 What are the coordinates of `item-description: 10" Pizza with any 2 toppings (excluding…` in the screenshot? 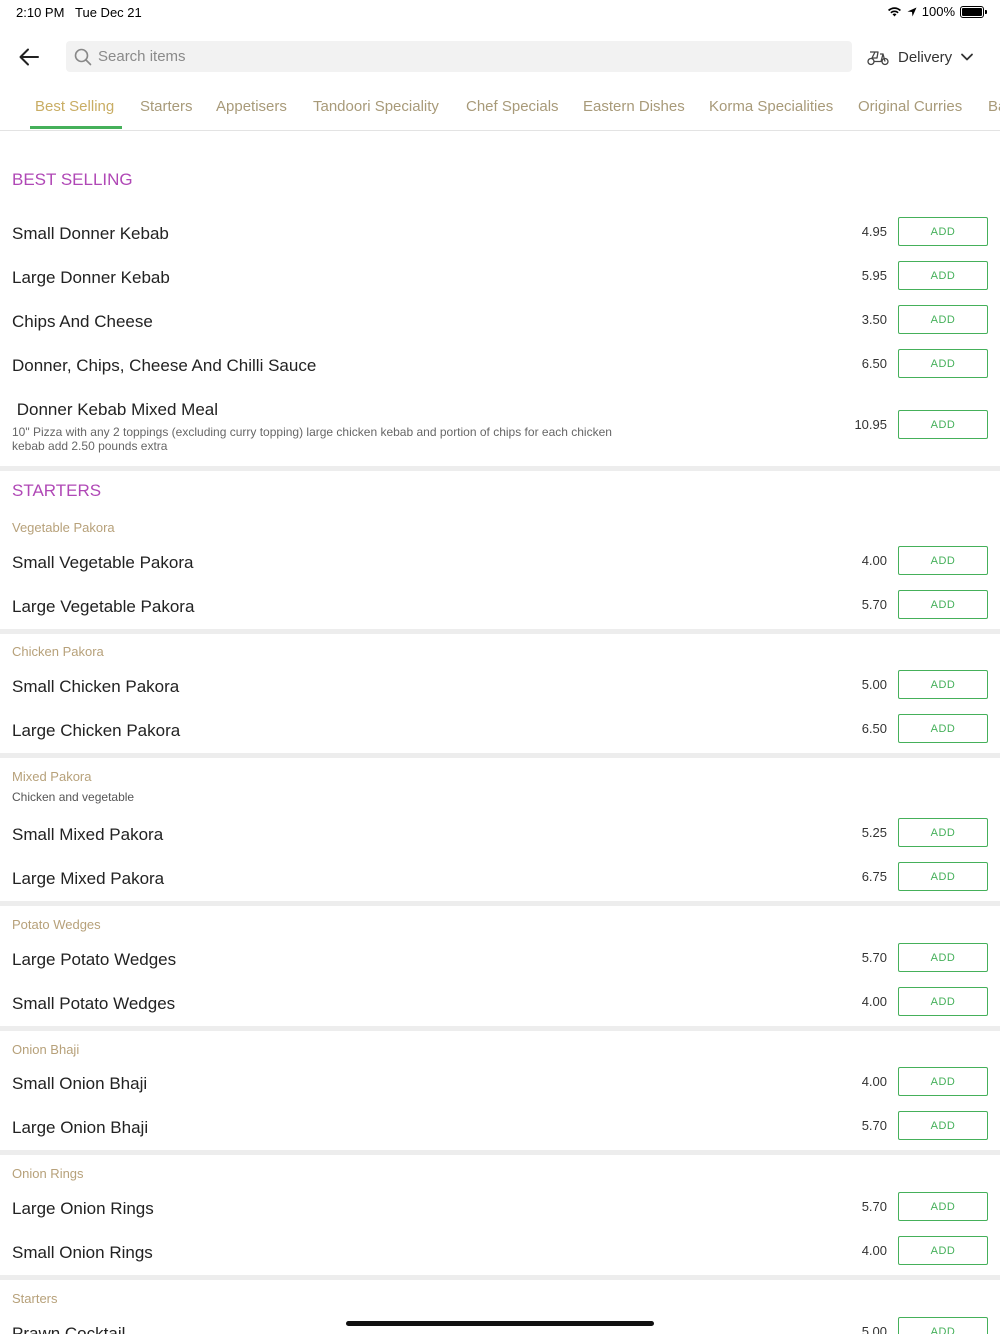 It's located at (312, 439).